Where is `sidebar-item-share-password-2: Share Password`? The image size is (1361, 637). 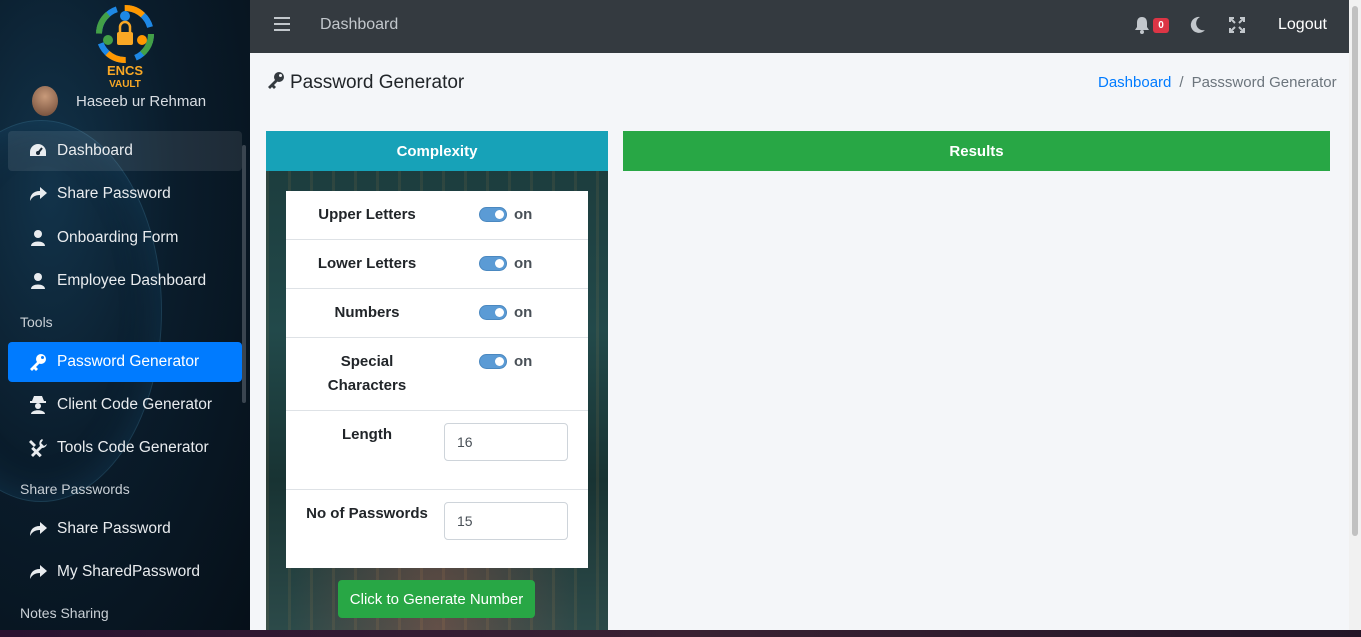
sidebar-item-share-password-2: Share Password is located at coordinates (125, 529).